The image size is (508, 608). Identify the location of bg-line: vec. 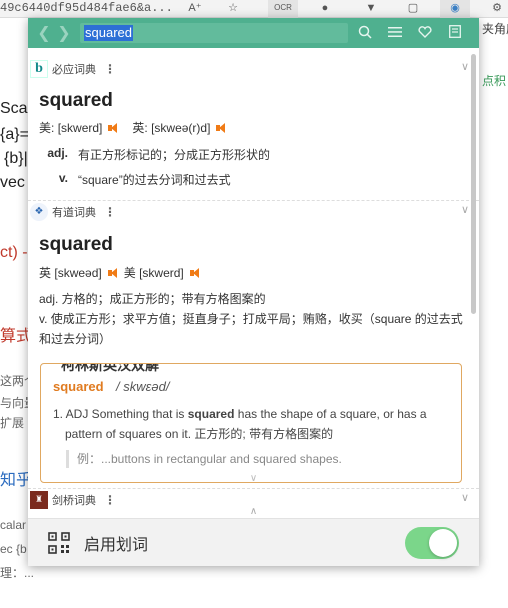
(12, 182).